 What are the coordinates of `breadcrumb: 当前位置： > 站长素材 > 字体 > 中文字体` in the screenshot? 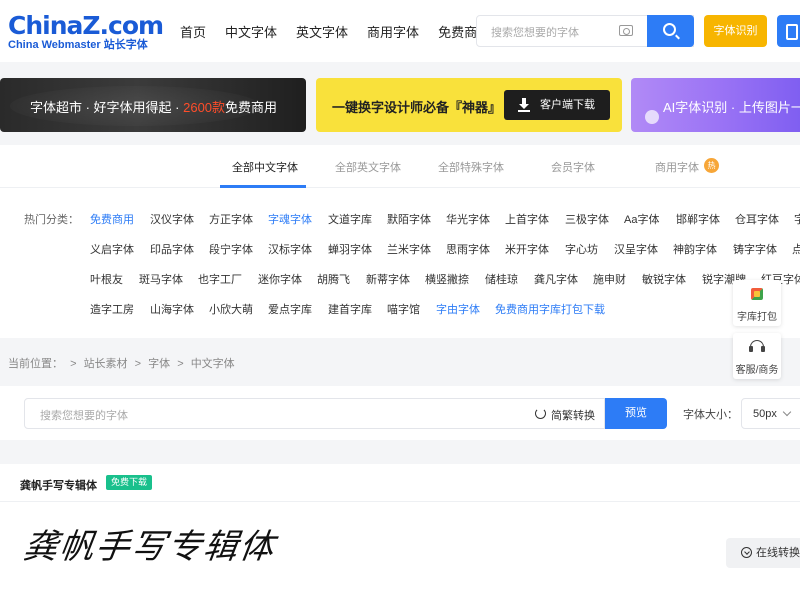 It's located at (123, 363).